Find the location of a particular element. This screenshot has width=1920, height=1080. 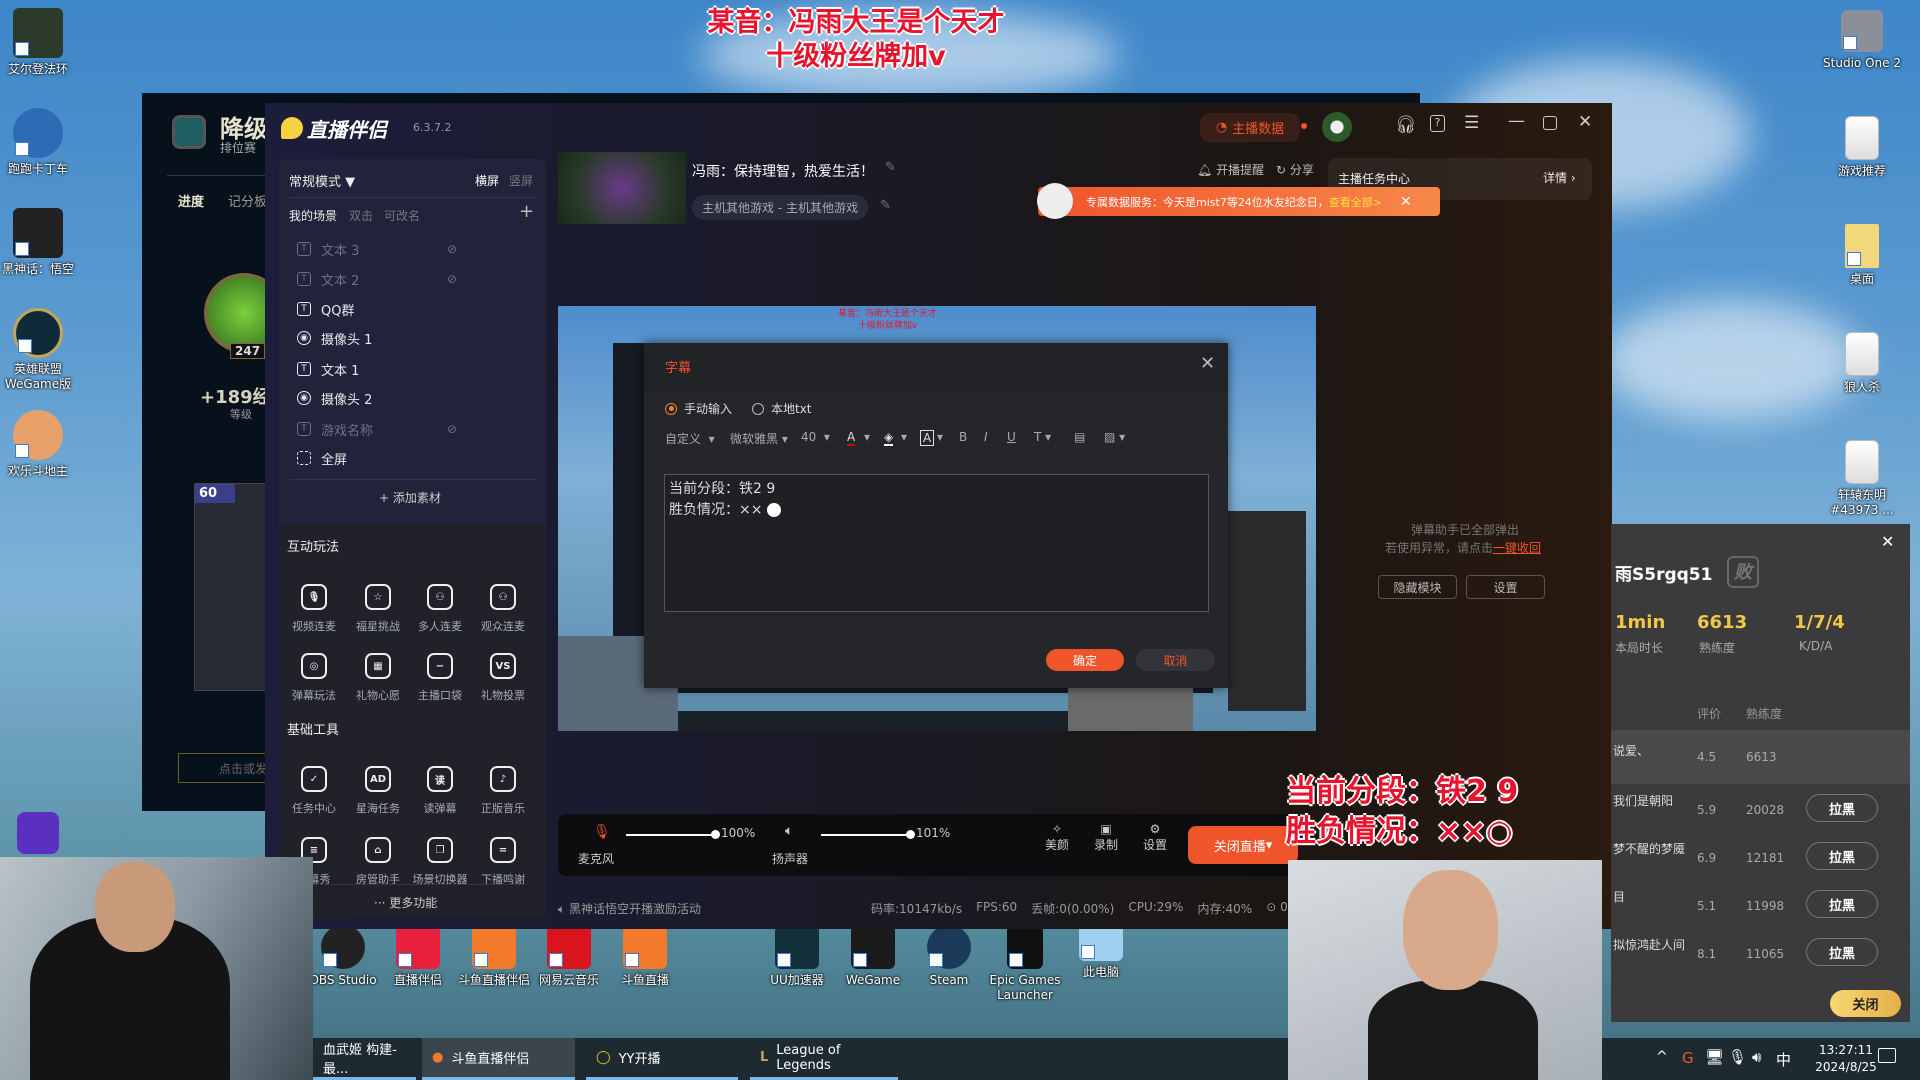

desktop-icon: 英雄联盟 WeGame版 is located at coordinates (41, 350).